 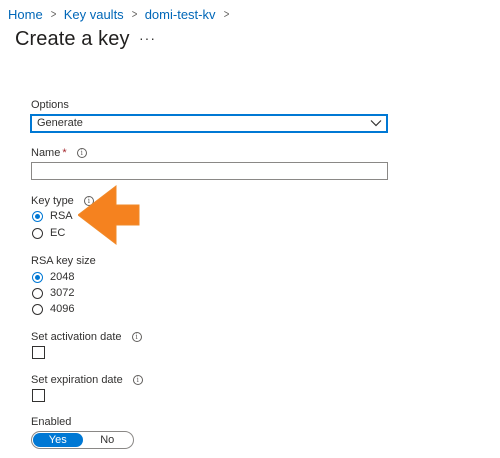 What do you see at coordinates (58, 440) in the screenshot?
I see `enabled-yes-option: Yes` at bounding box center [58, 440].